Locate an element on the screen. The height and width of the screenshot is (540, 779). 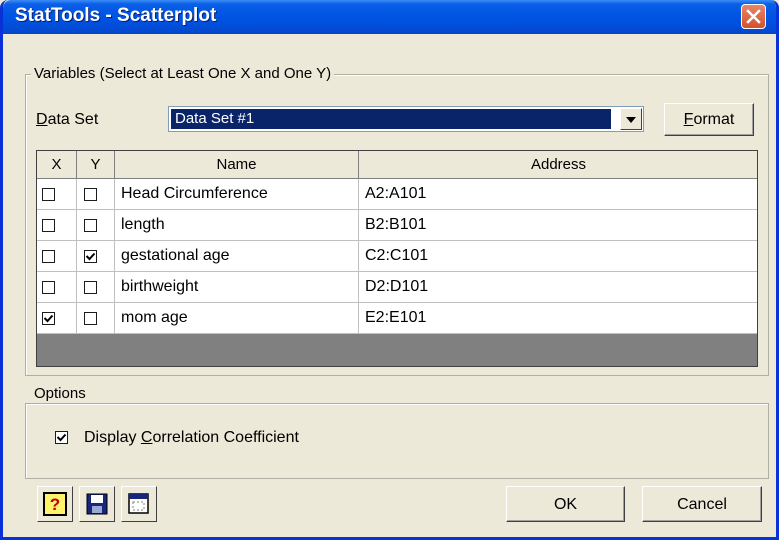
table-row: mom age E2:E101 is located at coordinates (397, 318).